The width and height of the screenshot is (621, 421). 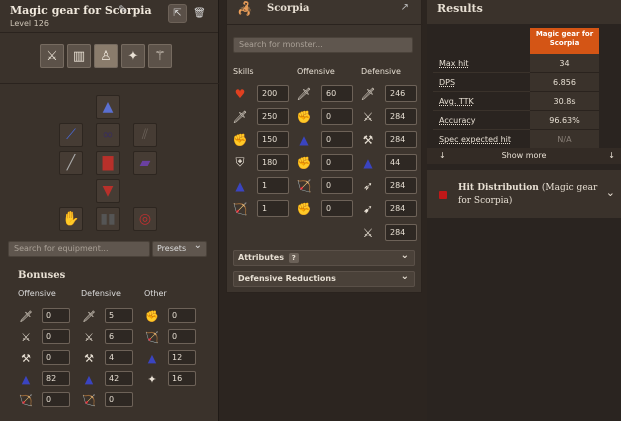 I want to click on row-value: 96.63%, so click(x=564, y=120).